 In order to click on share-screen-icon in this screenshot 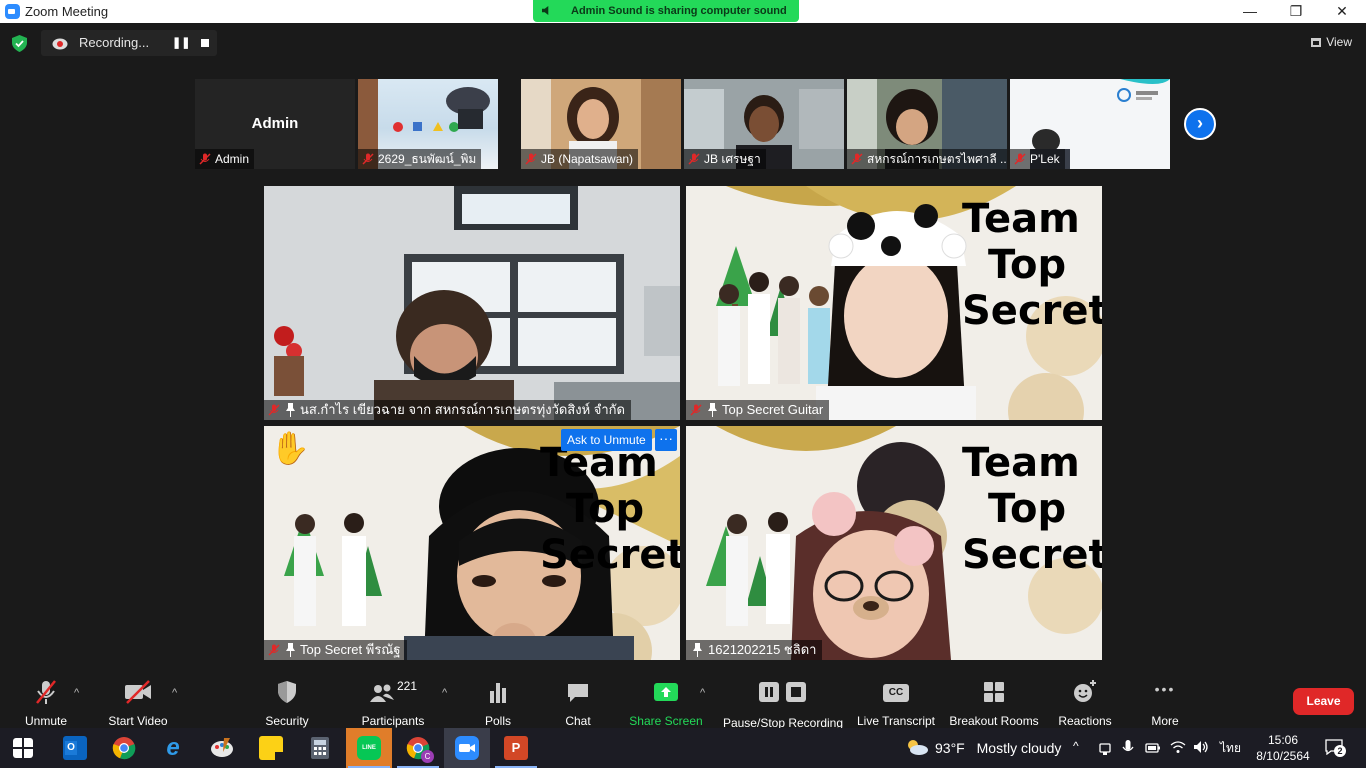, I will do `click(666, 692)`.